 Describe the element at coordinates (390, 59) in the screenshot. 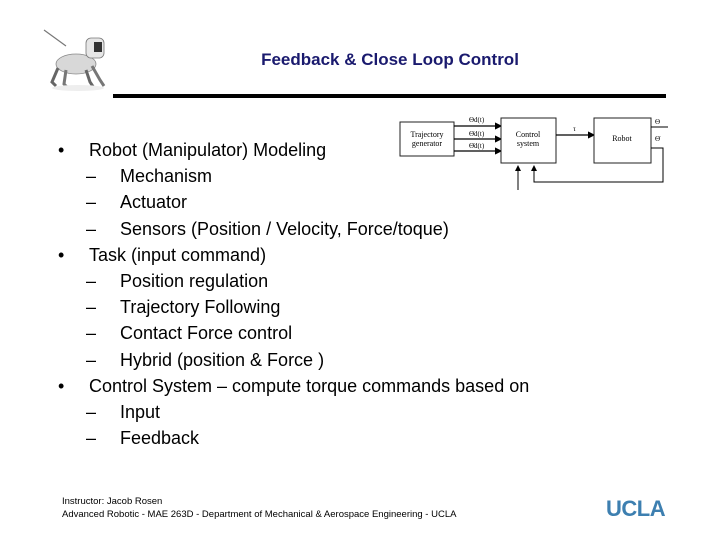

I see `slide-title: Feedback & Close Loop Control` at that location.